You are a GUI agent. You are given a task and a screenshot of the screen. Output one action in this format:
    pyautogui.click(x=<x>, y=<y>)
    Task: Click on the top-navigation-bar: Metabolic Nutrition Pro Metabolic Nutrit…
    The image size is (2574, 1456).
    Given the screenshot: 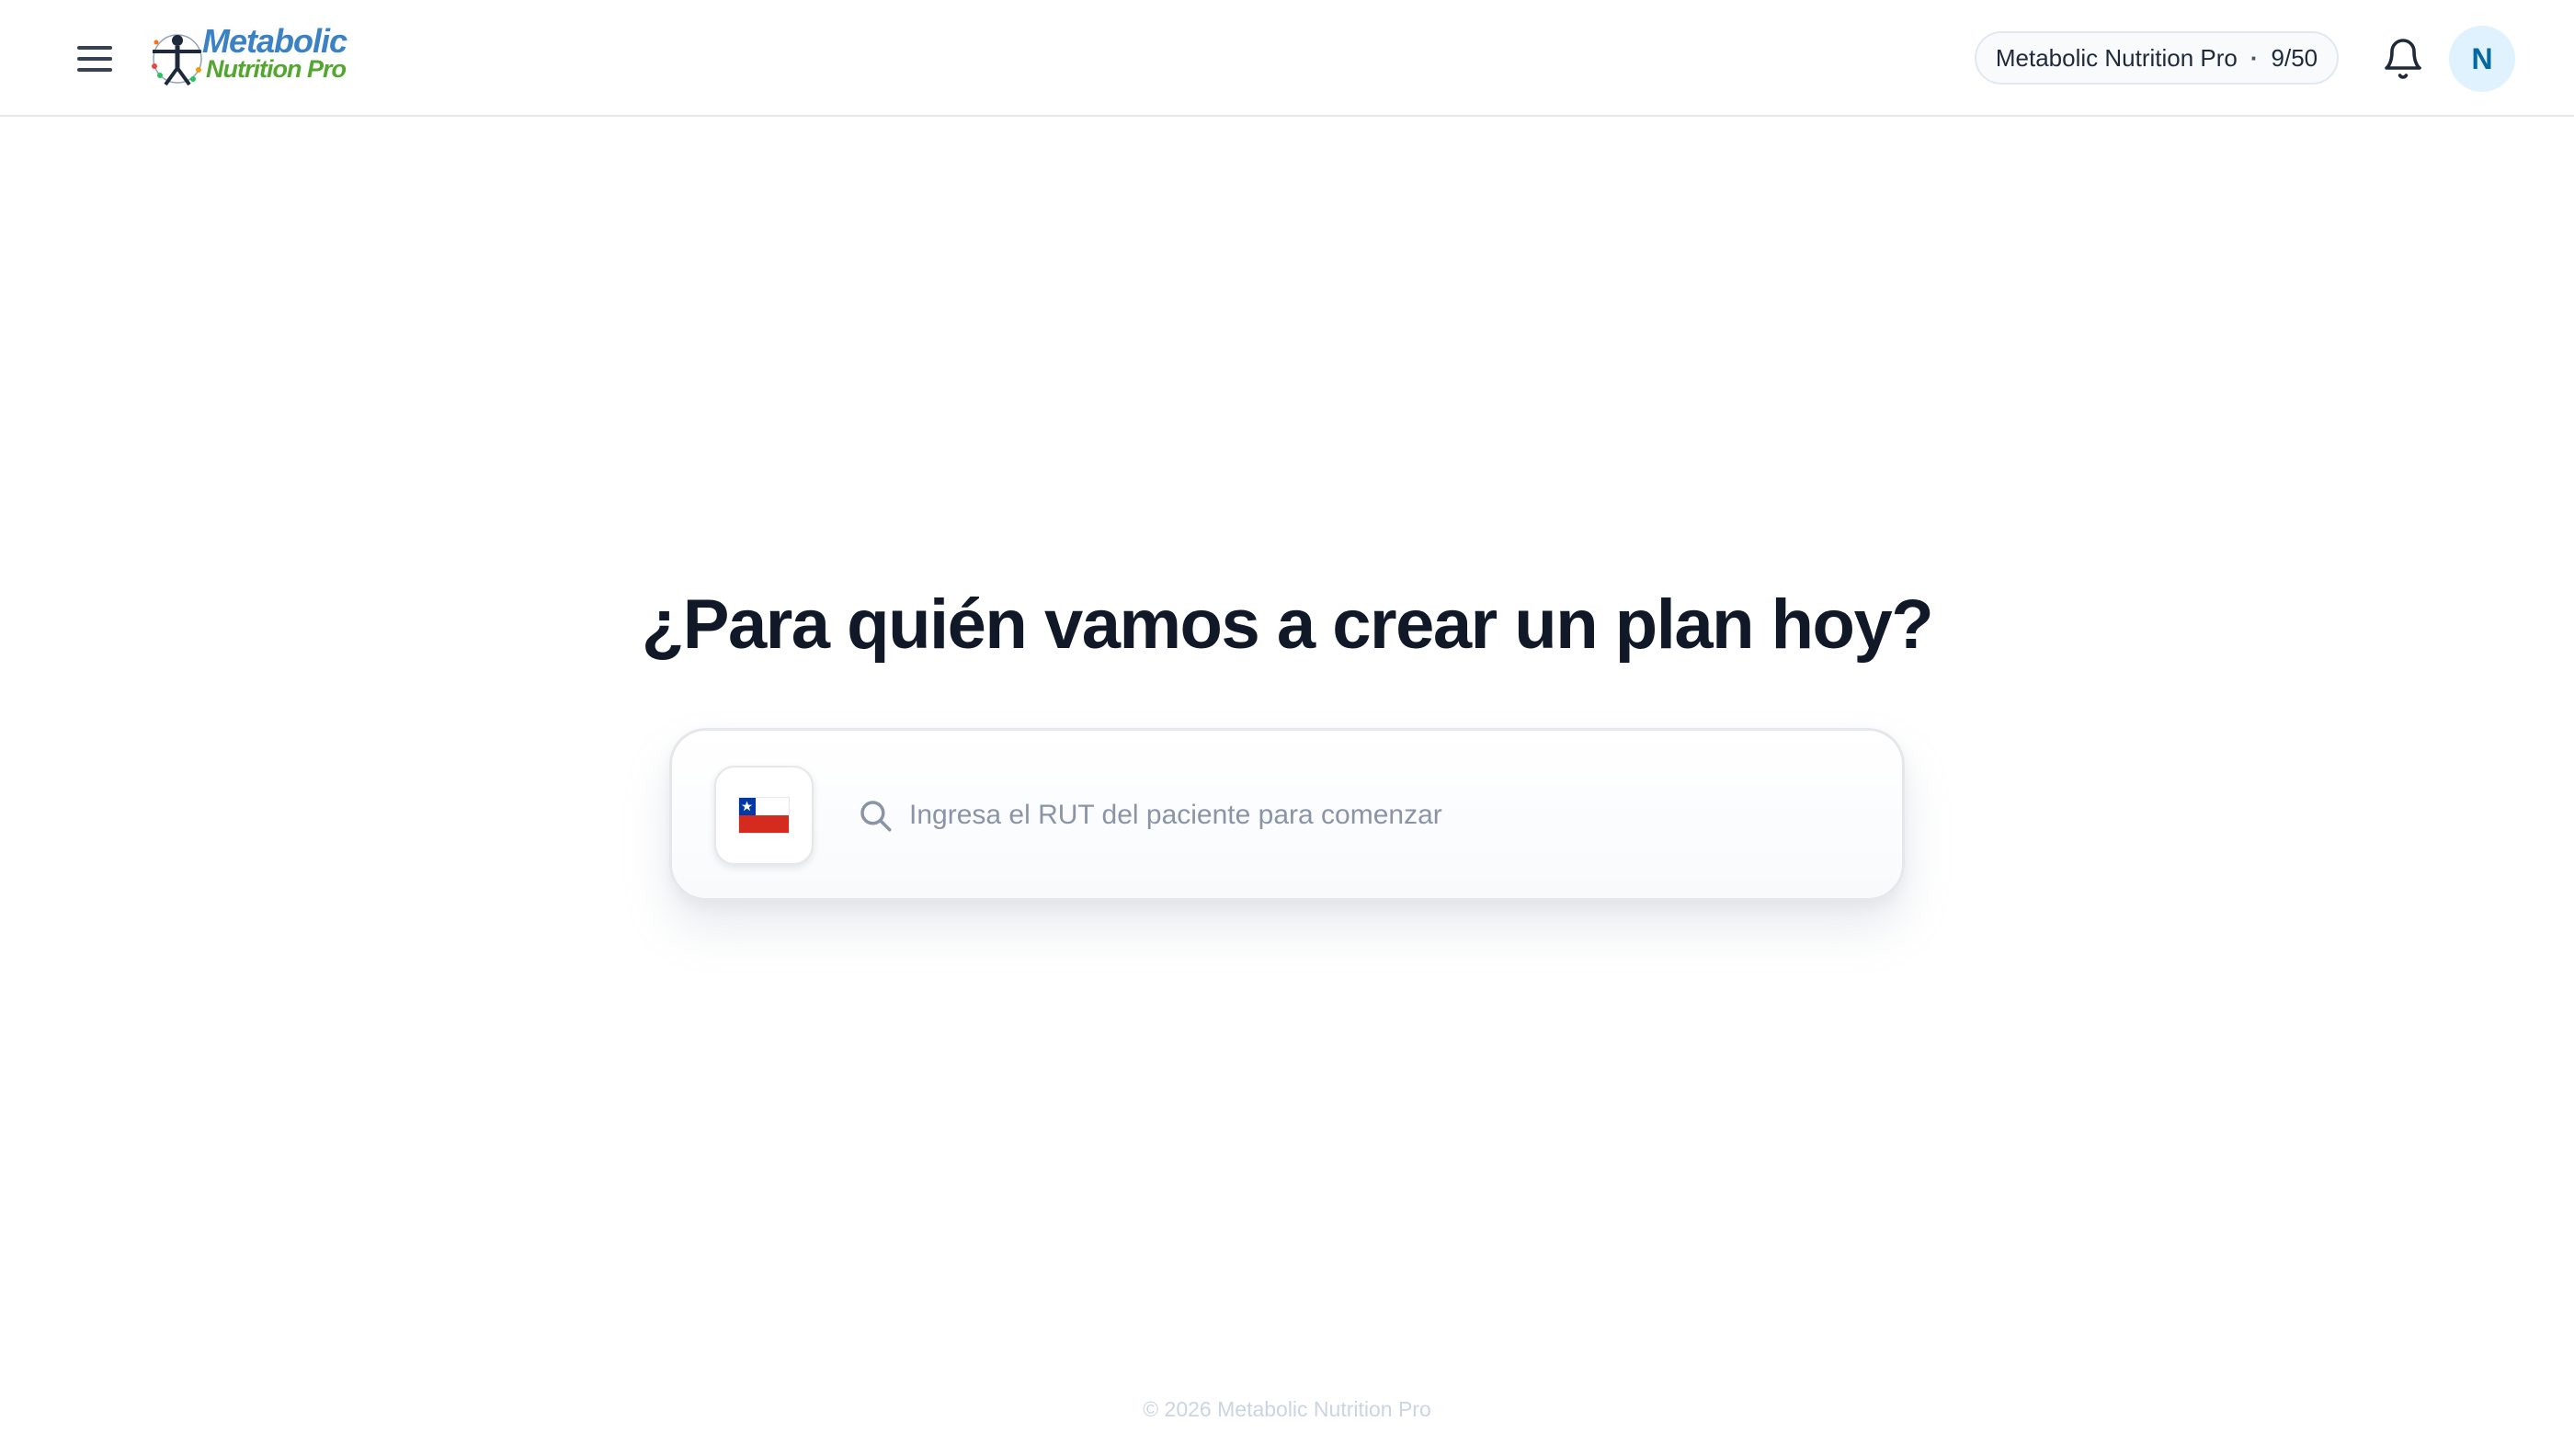 What is the action you would take?
    pyautogui.click(x=1287, y=58)
    